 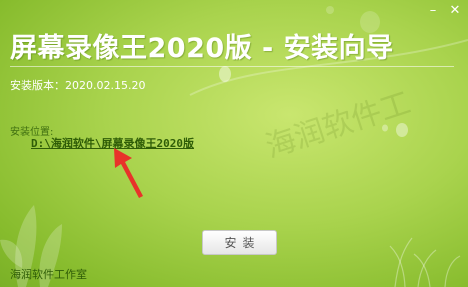 What do you see at coordinates (444, 11) in the screenshot?
I see `window-controls: – ✕` at bounding box center [444, 11].